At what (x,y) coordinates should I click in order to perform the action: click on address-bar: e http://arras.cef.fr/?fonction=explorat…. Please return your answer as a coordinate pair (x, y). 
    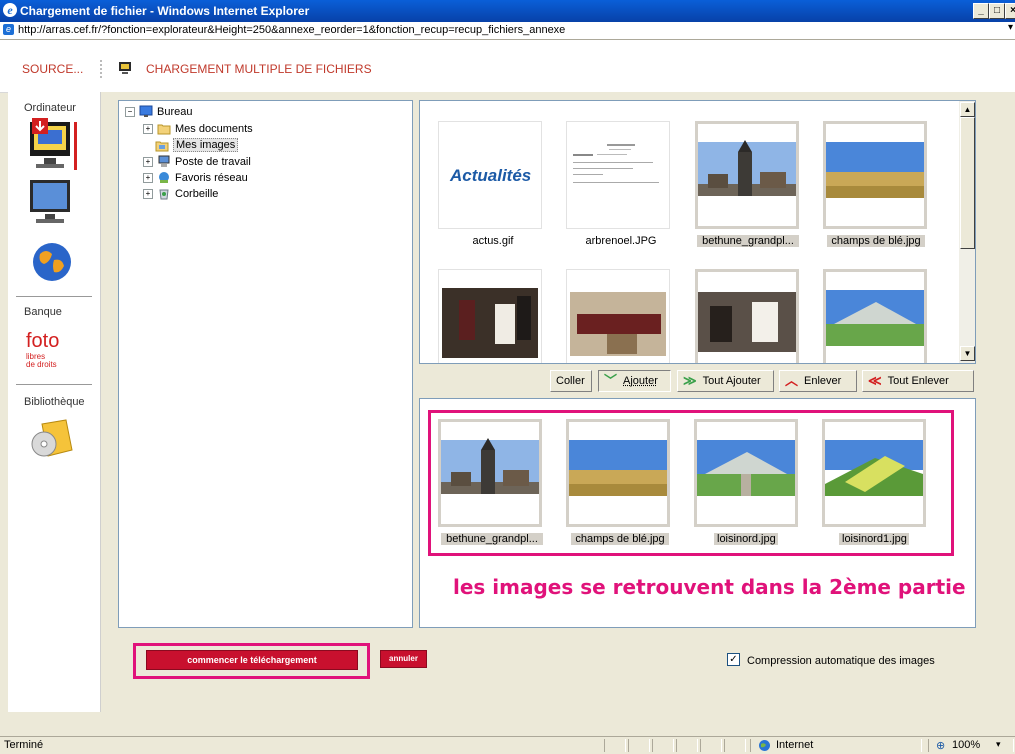
    Looking at the image, I should click on (507, 31).